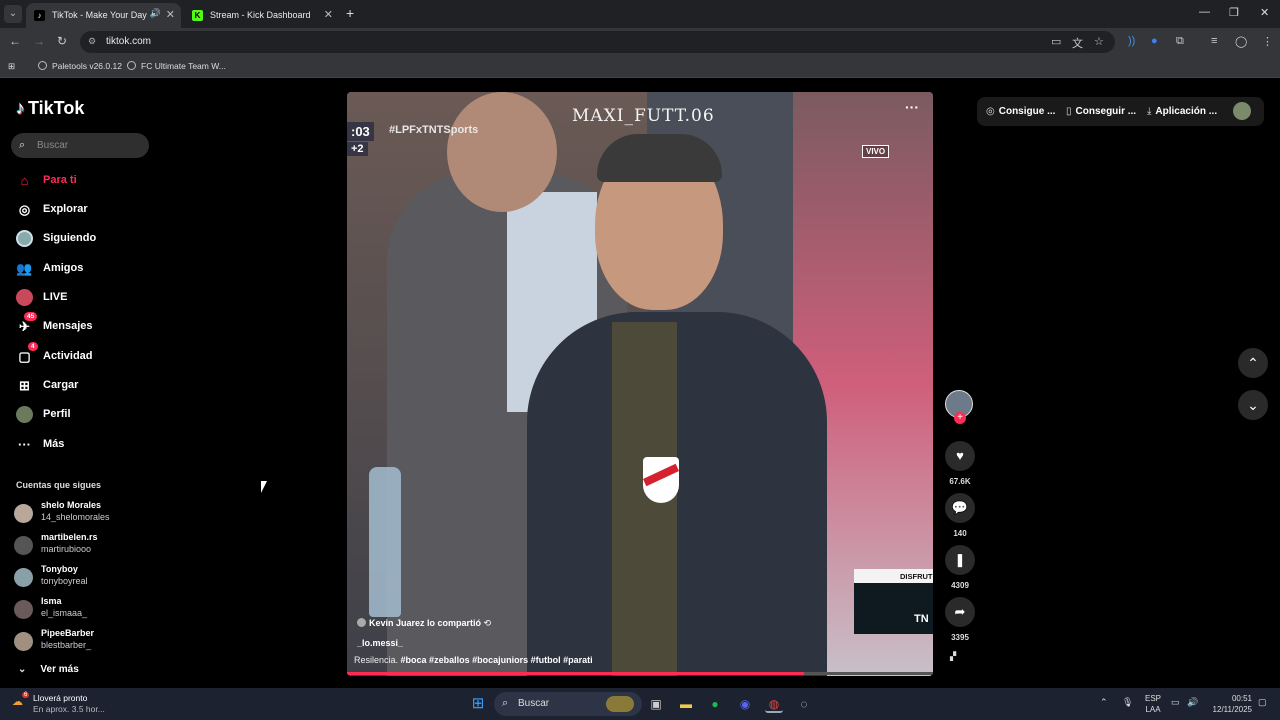 The image size is (1280, 720). What do you see at coordinates (13, 14) in the screenshot?
I see `tab-search-button: ⌄` at bounding box center [13, 14].